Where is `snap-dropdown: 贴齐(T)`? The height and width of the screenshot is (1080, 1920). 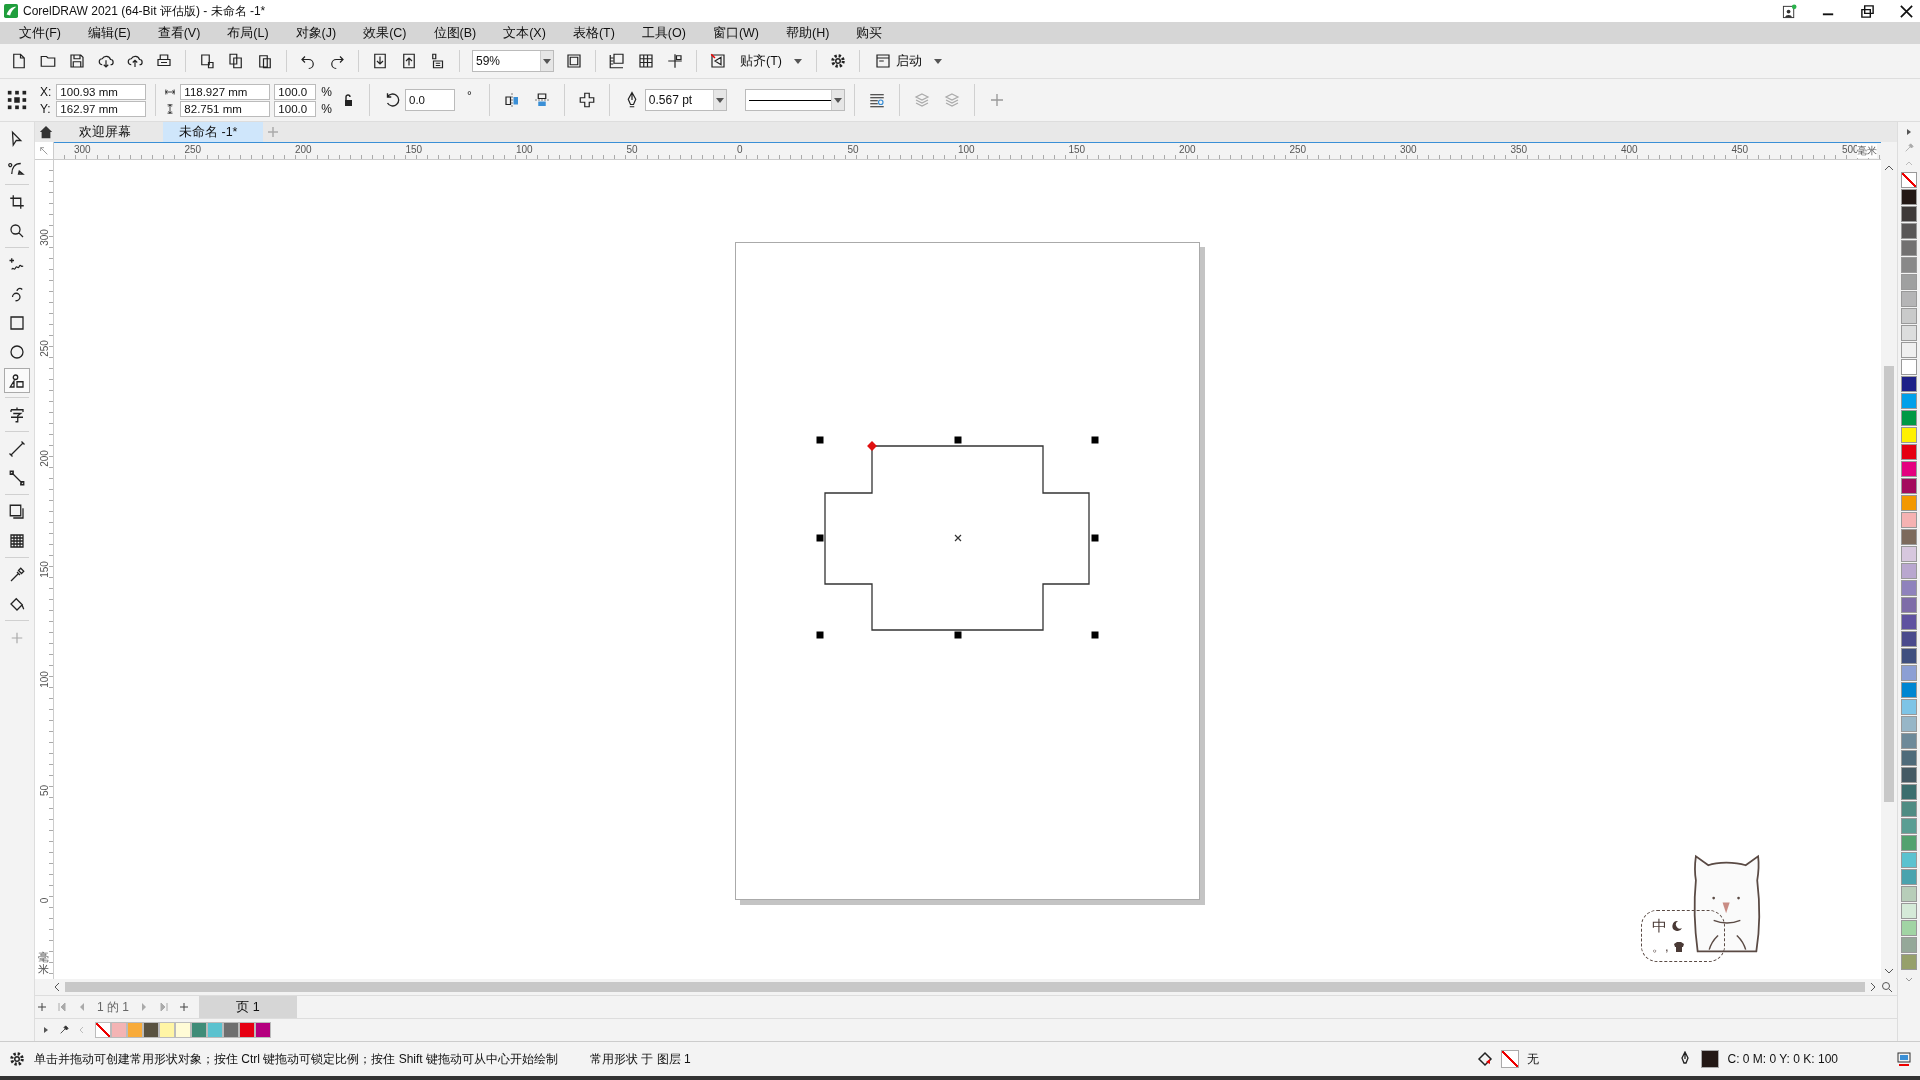
snap-dropdown: 贴齐(T) is located at coordinates (771, 61).